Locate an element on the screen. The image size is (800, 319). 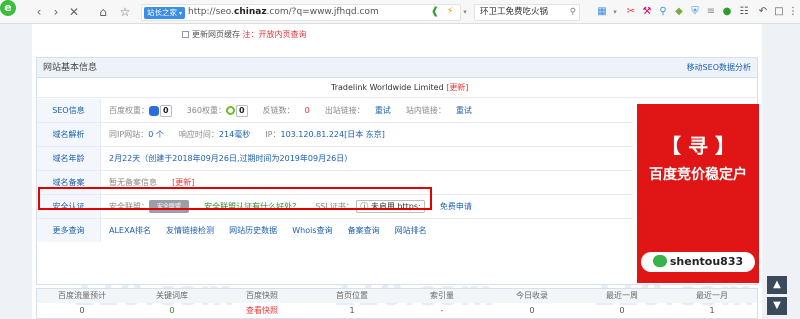
outlinks-retry: 重试 is located at coordinates (383, 110).